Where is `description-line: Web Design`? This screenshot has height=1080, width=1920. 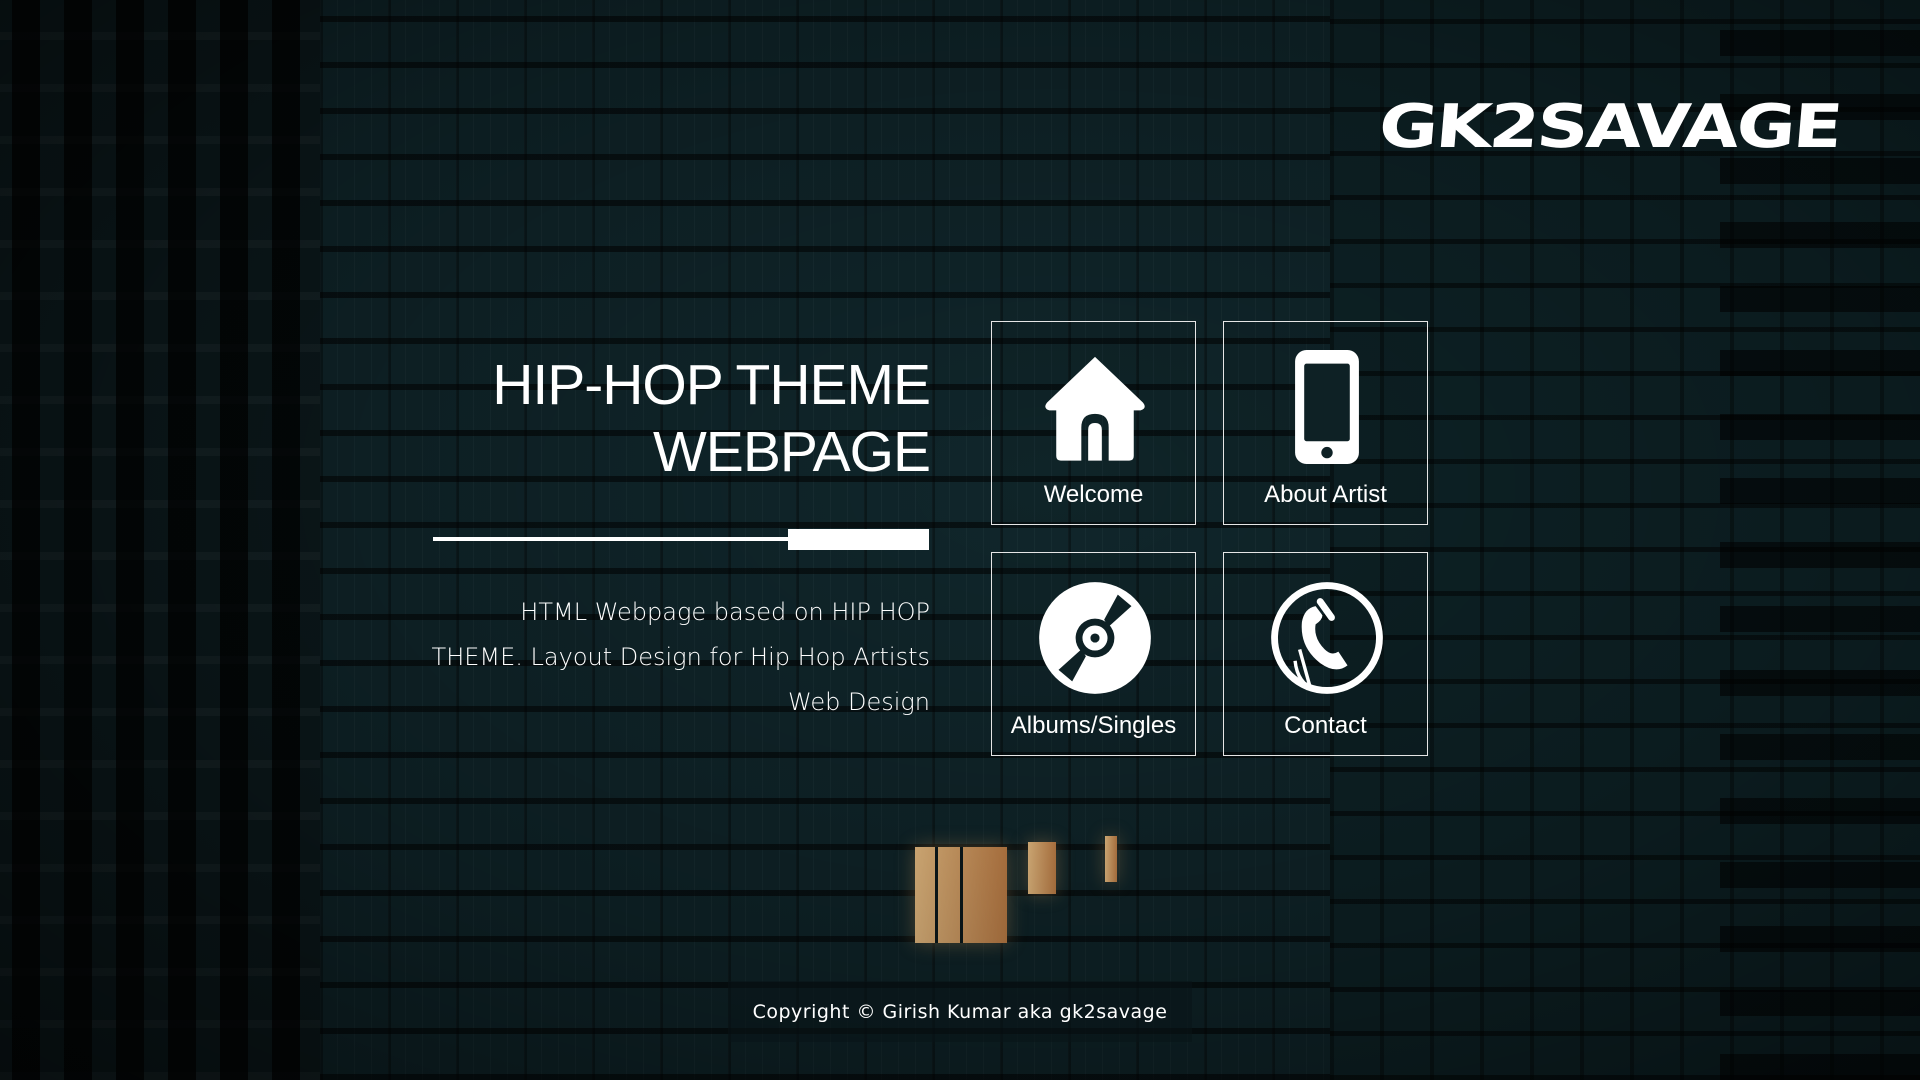
description-line: Web Design is located at coordinates (859, 702).